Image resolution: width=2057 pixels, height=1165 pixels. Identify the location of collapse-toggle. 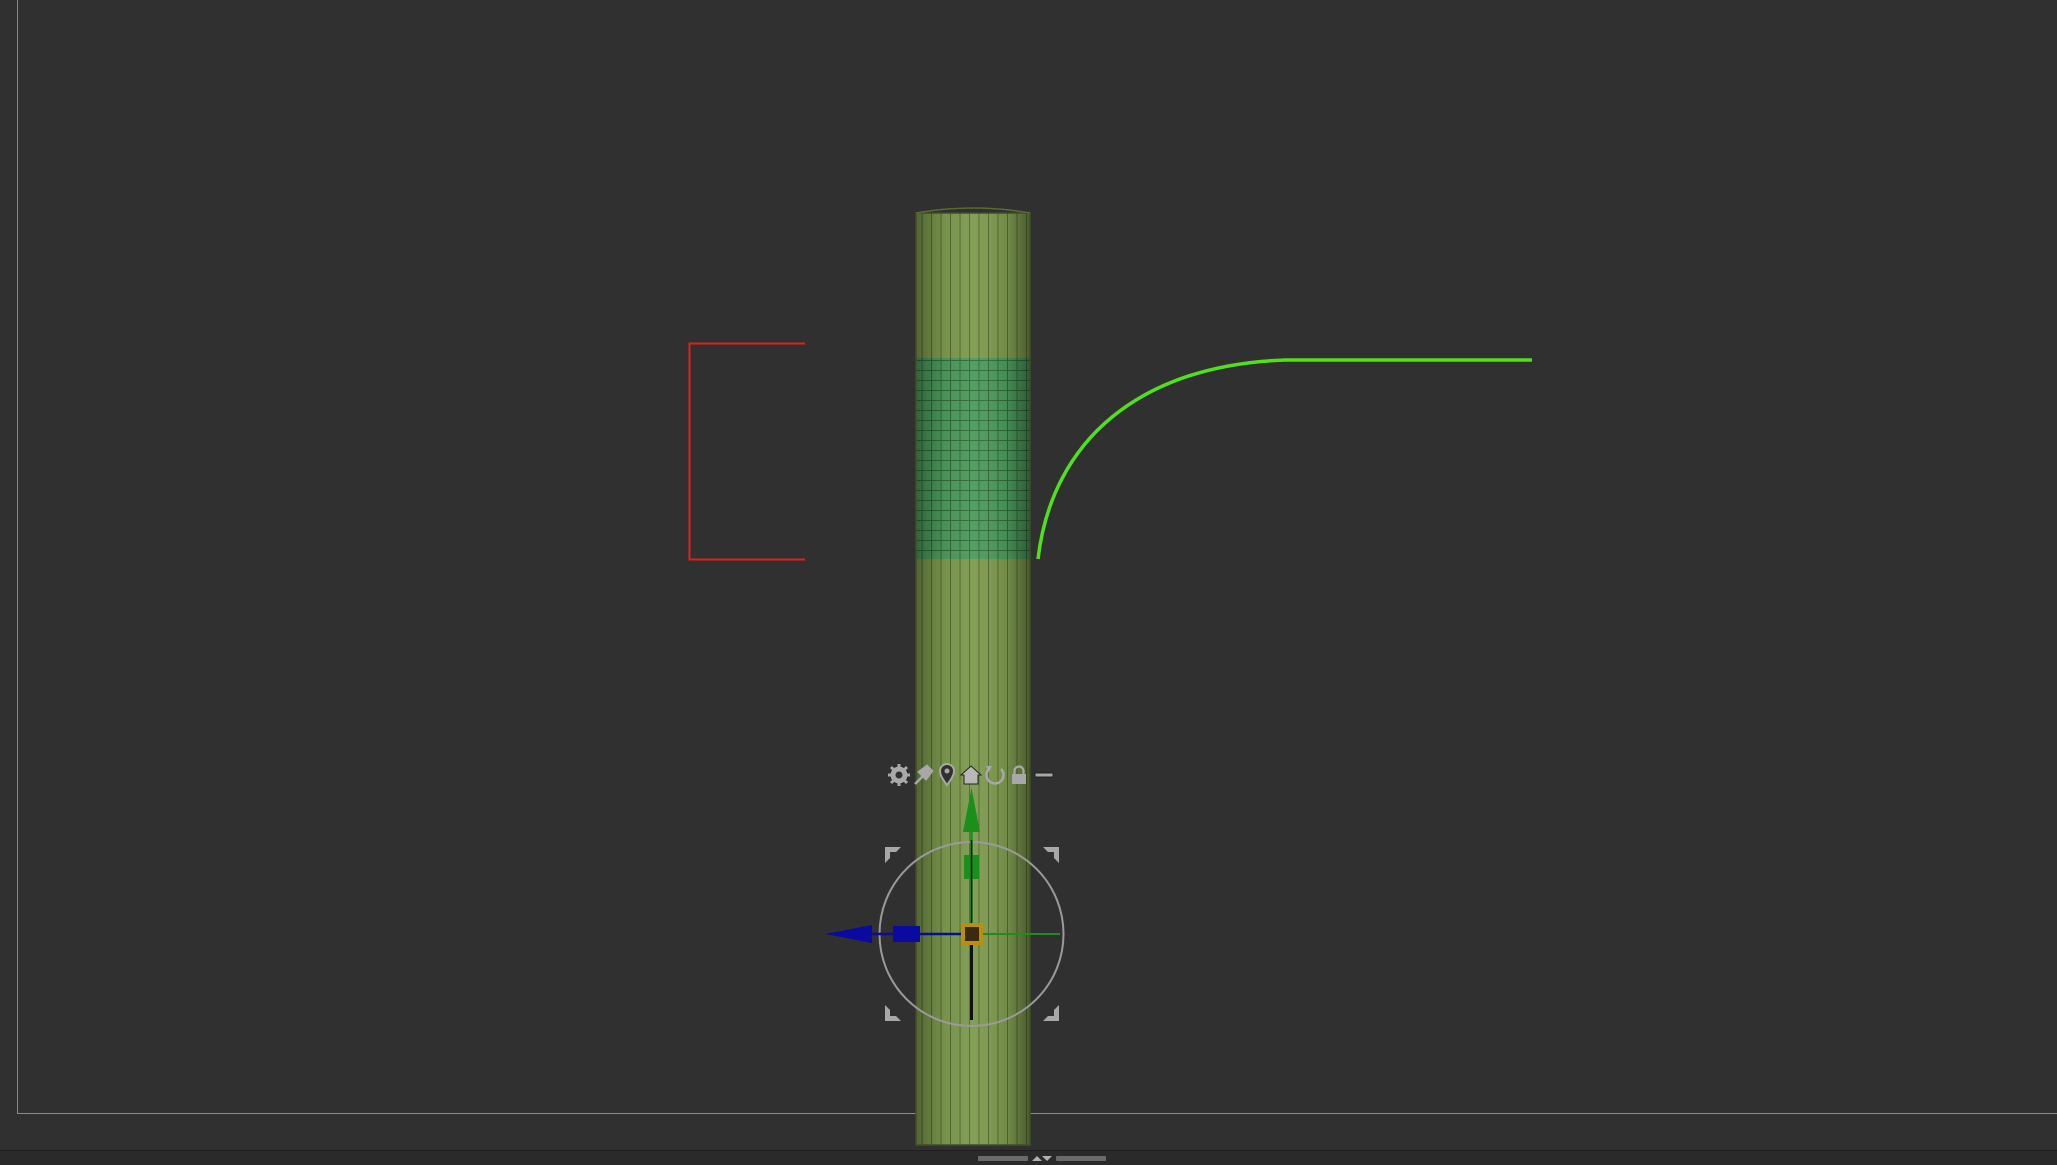
(1042, 1158).